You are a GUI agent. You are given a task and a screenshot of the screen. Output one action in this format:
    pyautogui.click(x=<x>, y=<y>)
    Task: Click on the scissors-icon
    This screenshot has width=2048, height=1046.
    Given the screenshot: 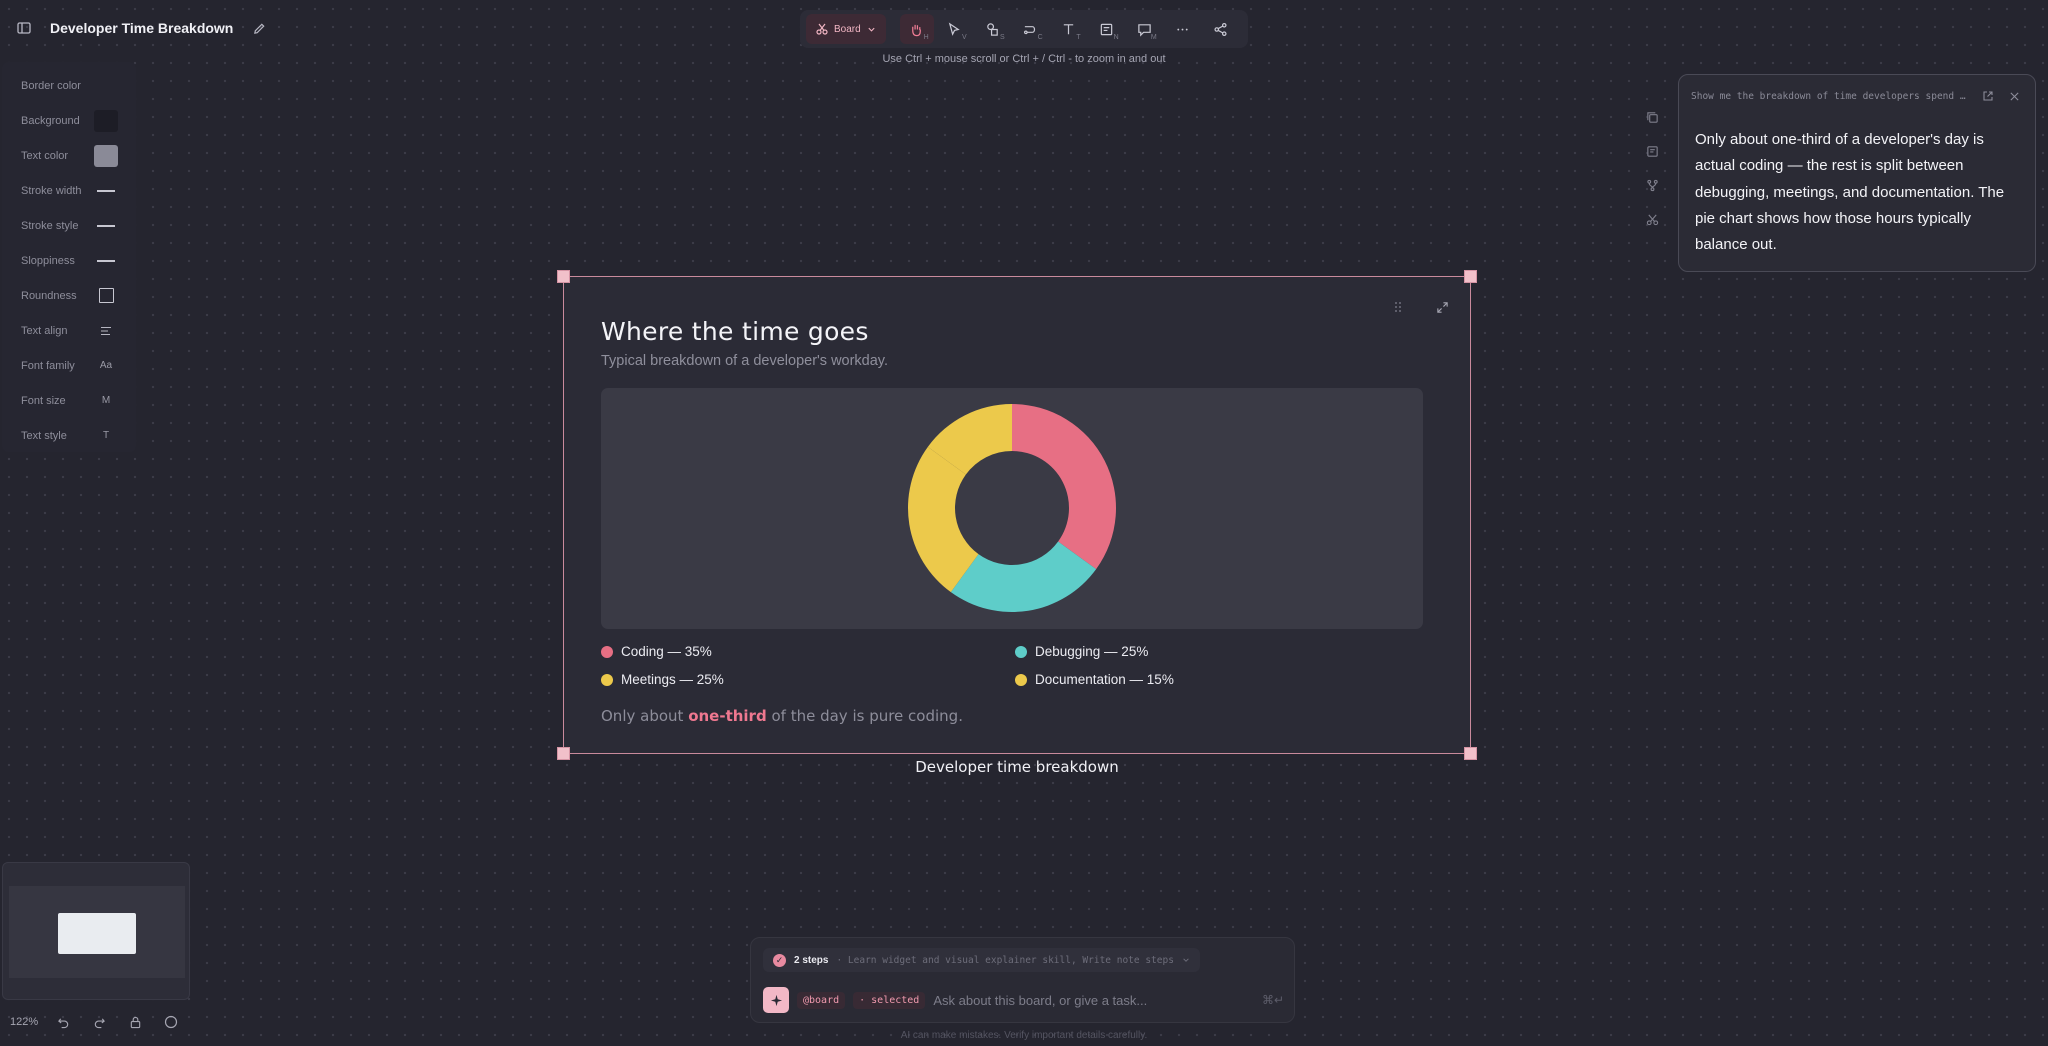 What is the action you would take?
    pyautogui.click(x=1652, y=219)
    